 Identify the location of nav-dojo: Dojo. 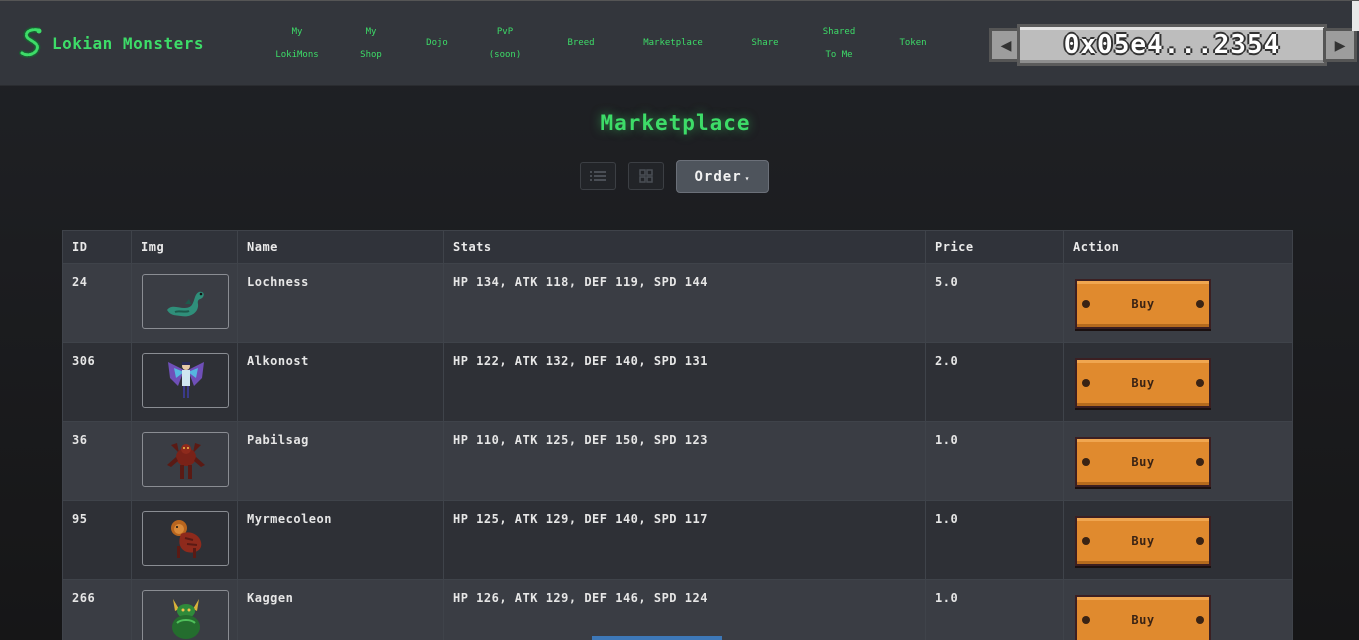
(437, 43).